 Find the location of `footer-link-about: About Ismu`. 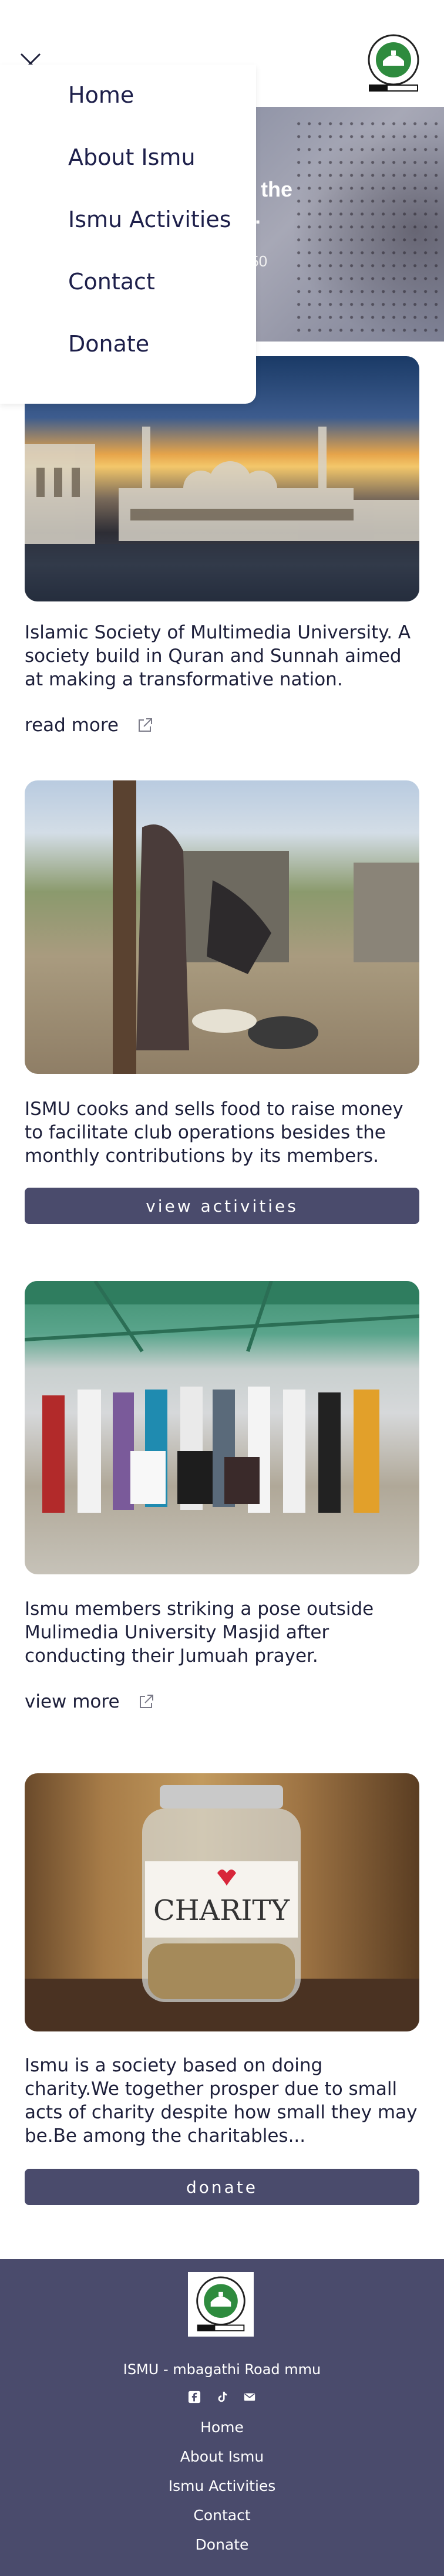

footer-link-about: About Ismu is located at coordinates (222, 2456).